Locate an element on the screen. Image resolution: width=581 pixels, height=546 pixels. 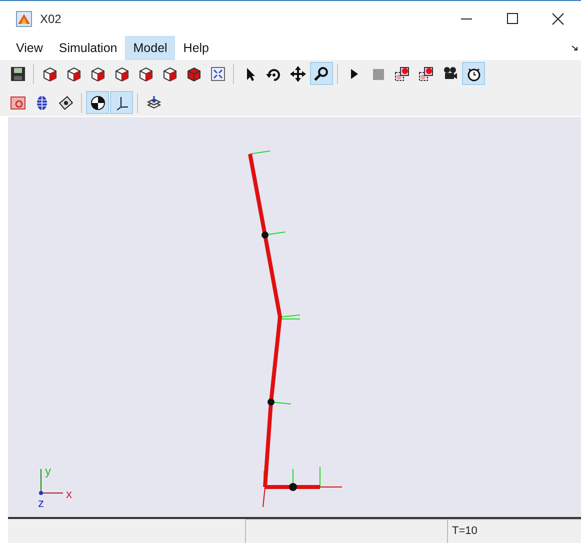
axis-label: z is located at coordinates (41, 503).